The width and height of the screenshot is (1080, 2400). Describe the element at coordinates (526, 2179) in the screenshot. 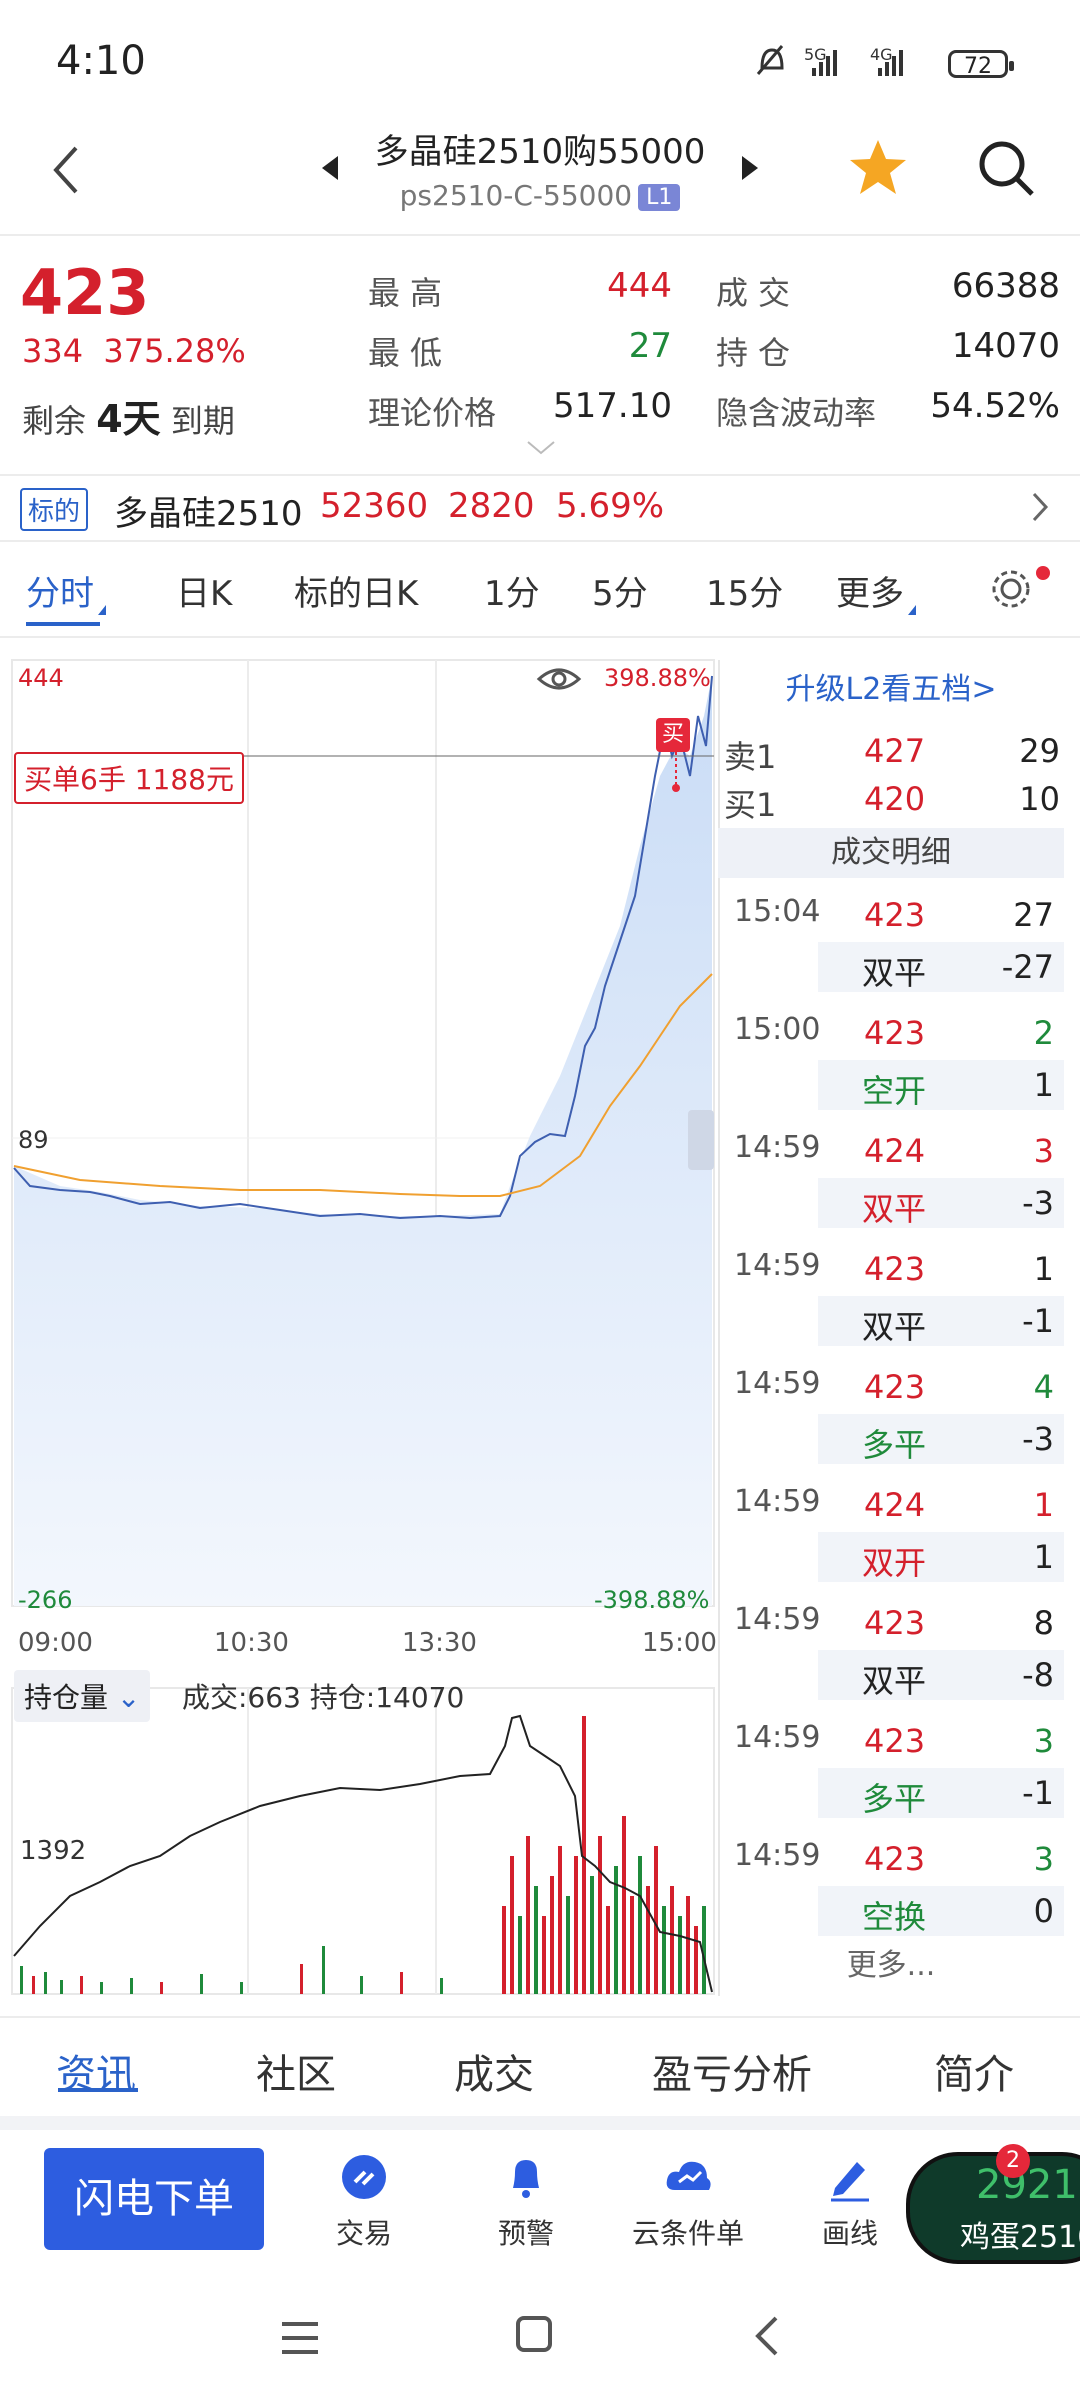

I see `bell-icon` at that location.